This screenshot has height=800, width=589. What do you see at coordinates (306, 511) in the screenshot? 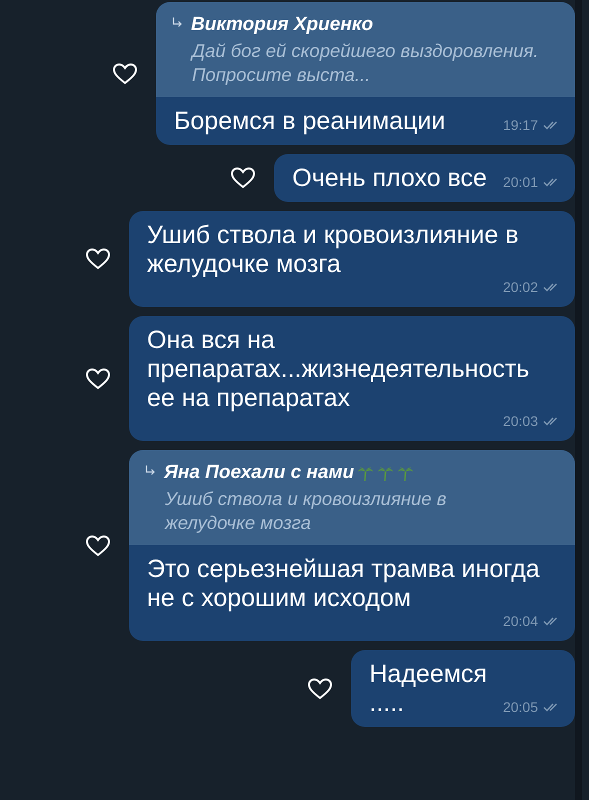
I see `reply-text: Ушиб ствола и кровоизлияние в желудочке мозга` at bounding box center [306, 511].